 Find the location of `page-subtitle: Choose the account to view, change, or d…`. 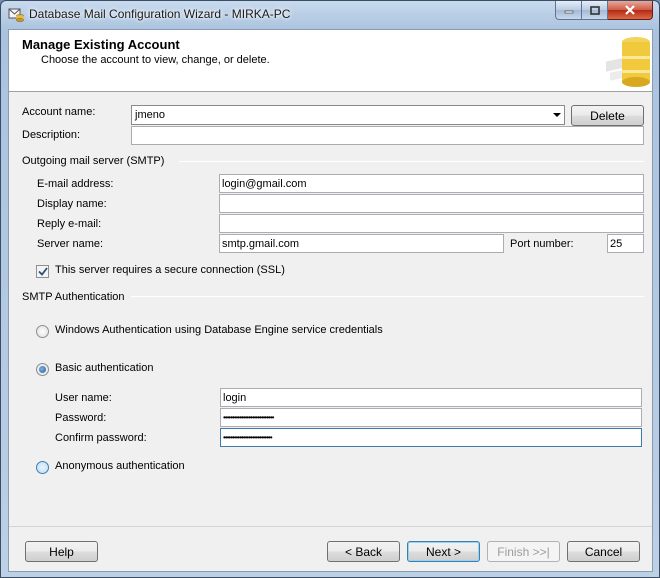

page-subtitle: Choose the account to view, change, or d… is located at coordinates (155, 60).